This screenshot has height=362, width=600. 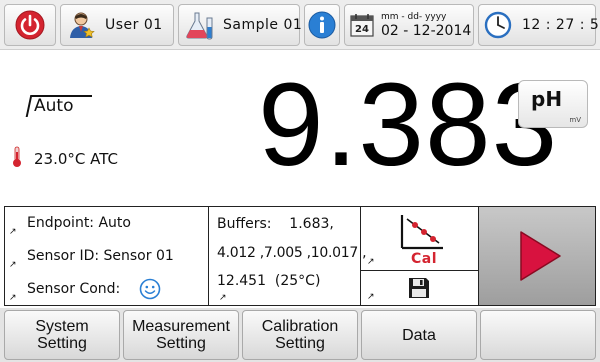 What do you see at coordinates (362, 29) in the screenshot?
I see `calendar-day: 24` at bounding box center [362, 29].